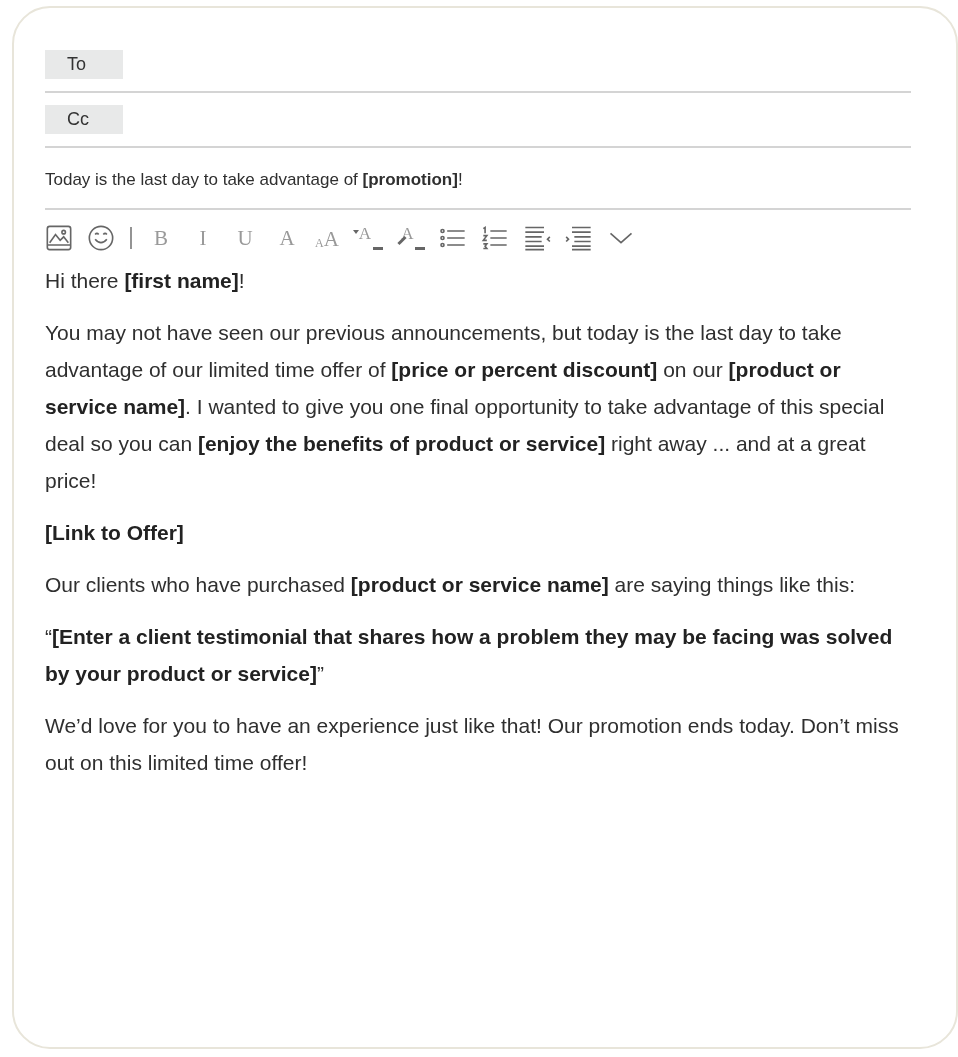  What do you see at coordinates (84, 64) in the screenshot?
I see `recipient-label: To` at bounding box center [84, 64].